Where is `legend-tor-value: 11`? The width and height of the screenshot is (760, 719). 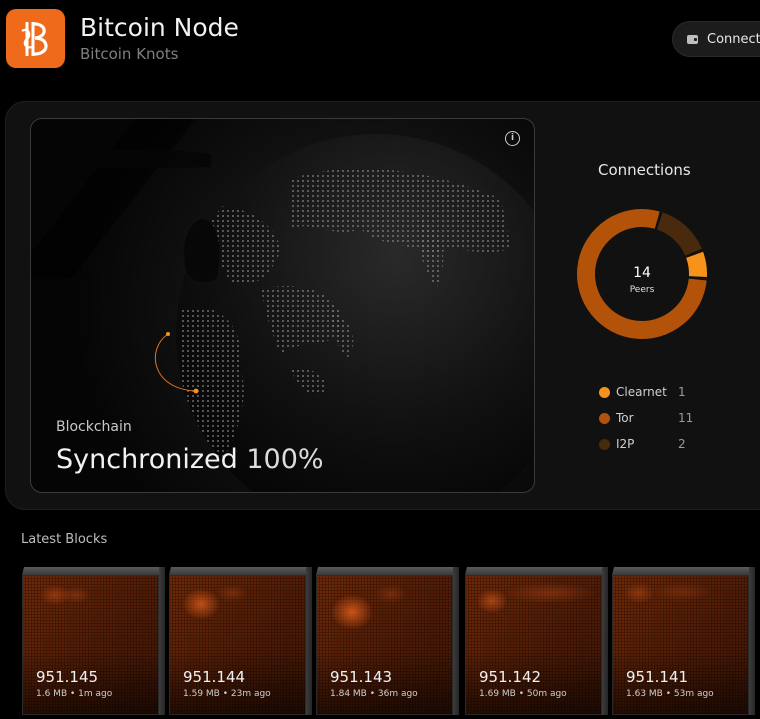
legend-tor-value: 11 is located at coordinates (686, 418).